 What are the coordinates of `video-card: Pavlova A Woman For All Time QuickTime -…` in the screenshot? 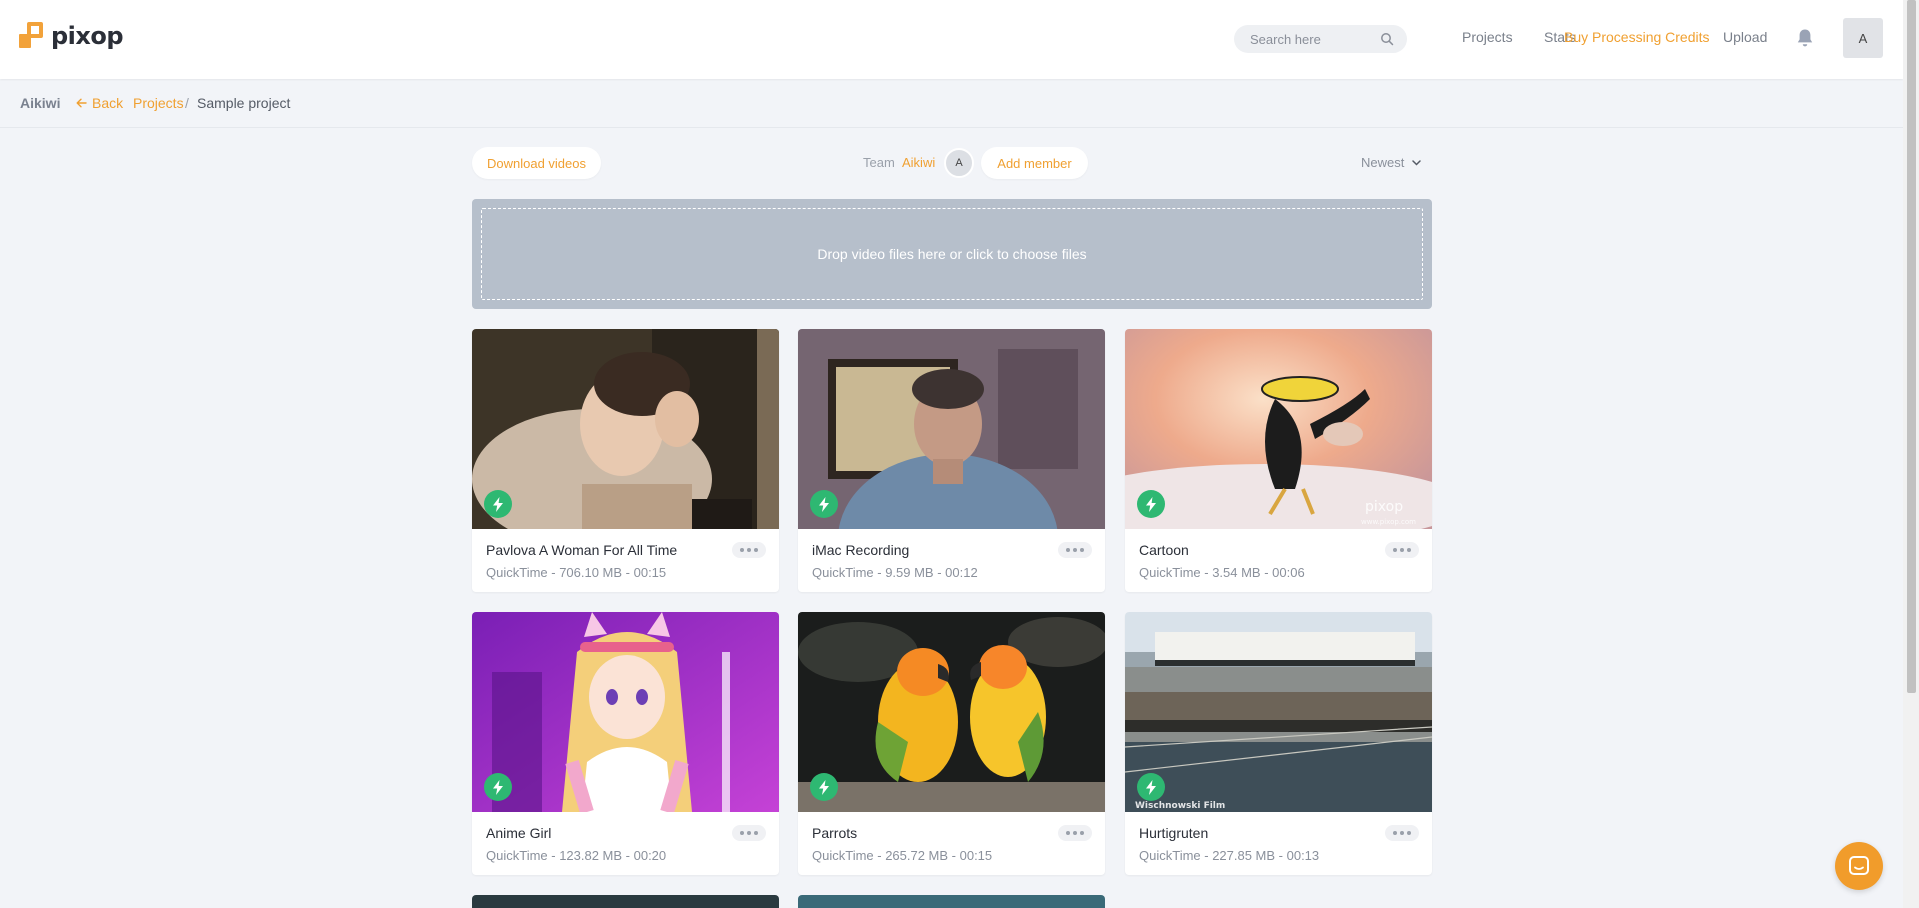 It's located at (625, 460).